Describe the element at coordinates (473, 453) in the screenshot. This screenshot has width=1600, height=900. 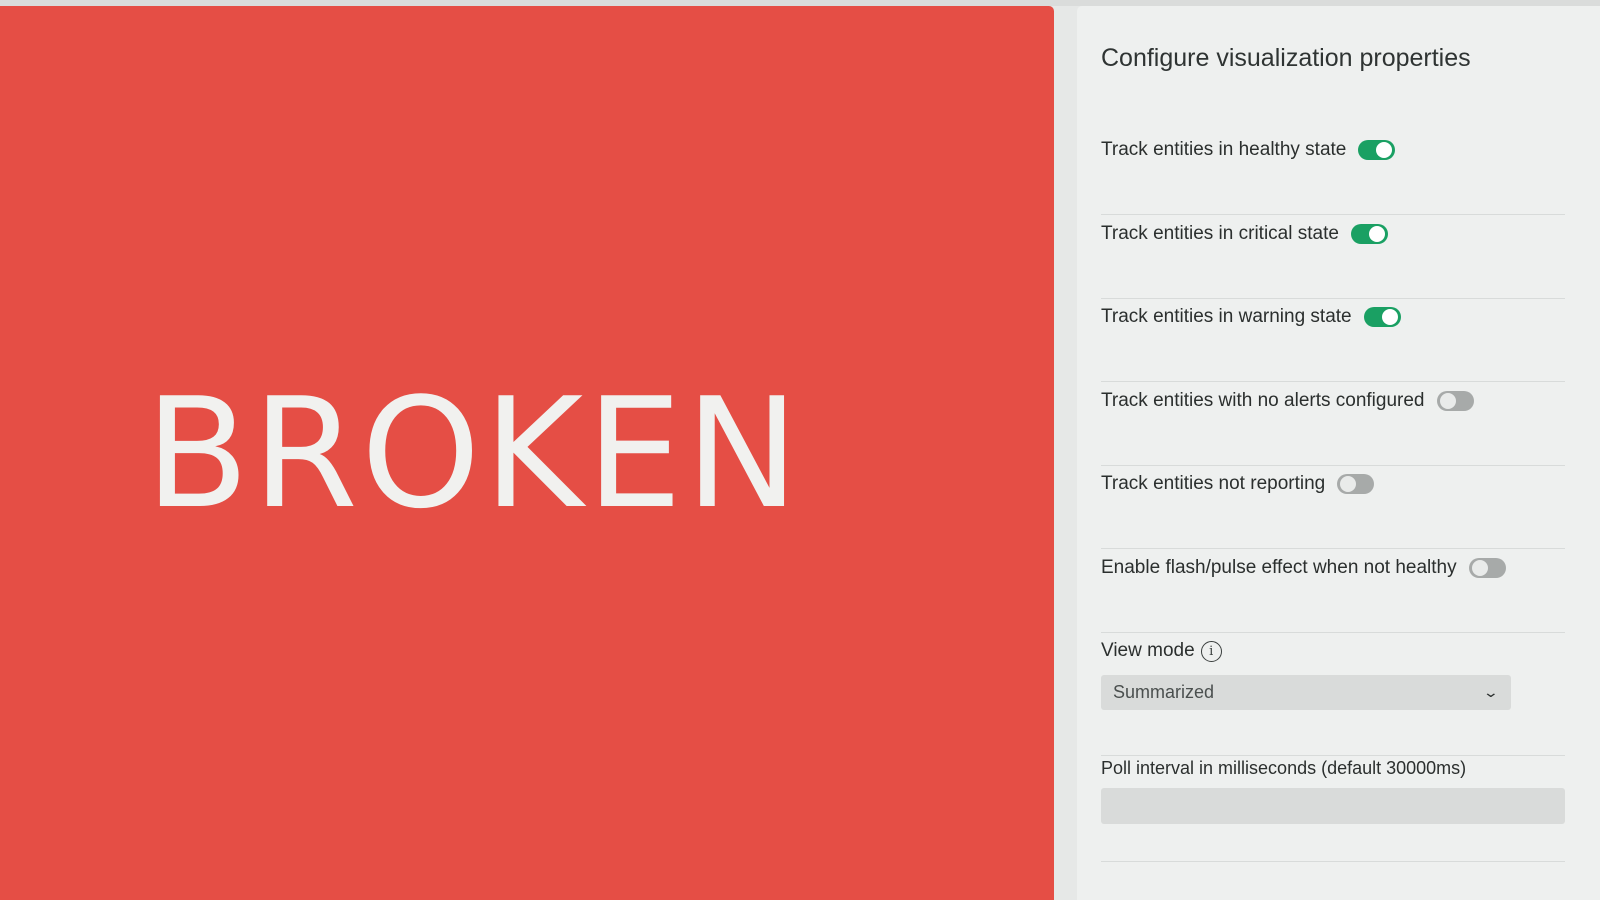
I see `status-text: BROKEN` at that location.